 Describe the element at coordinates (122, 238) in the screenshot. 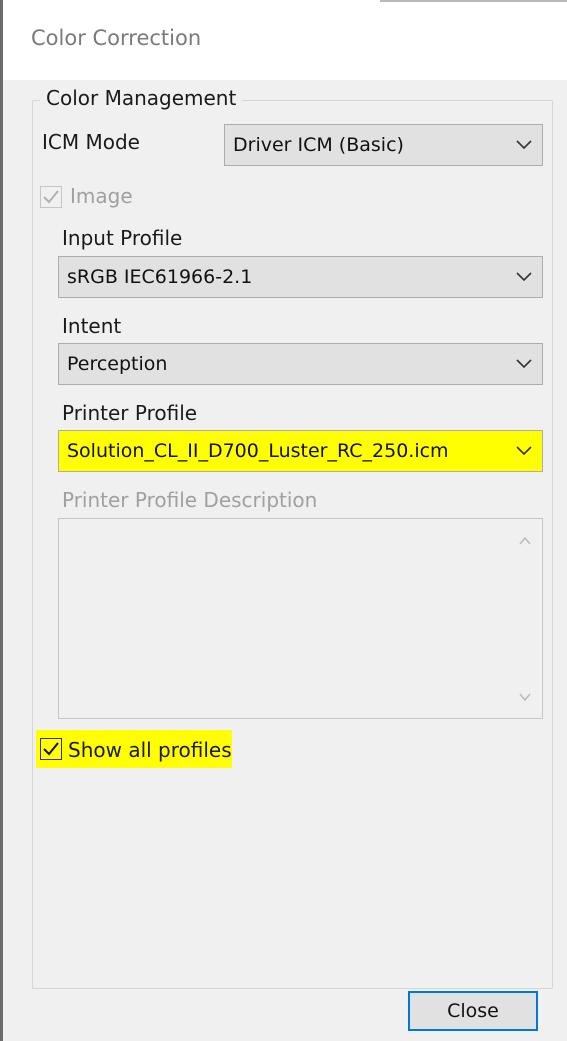

I see `input-profile-label: Input Profile` at that location.